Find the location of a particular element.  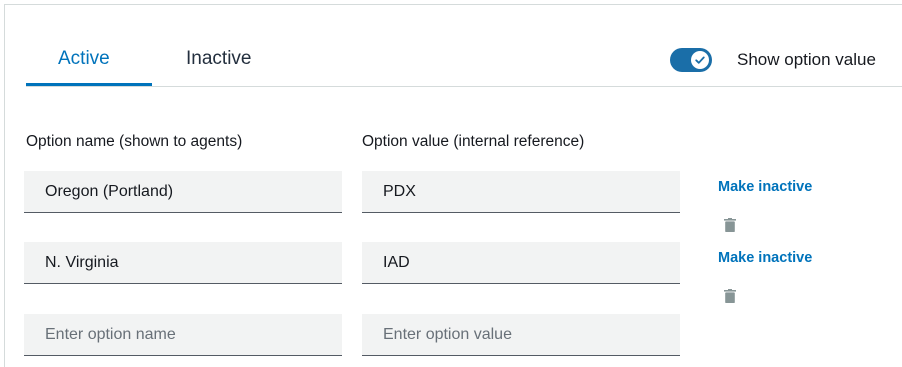

toggle-knob is located at coordinates (700, 60).